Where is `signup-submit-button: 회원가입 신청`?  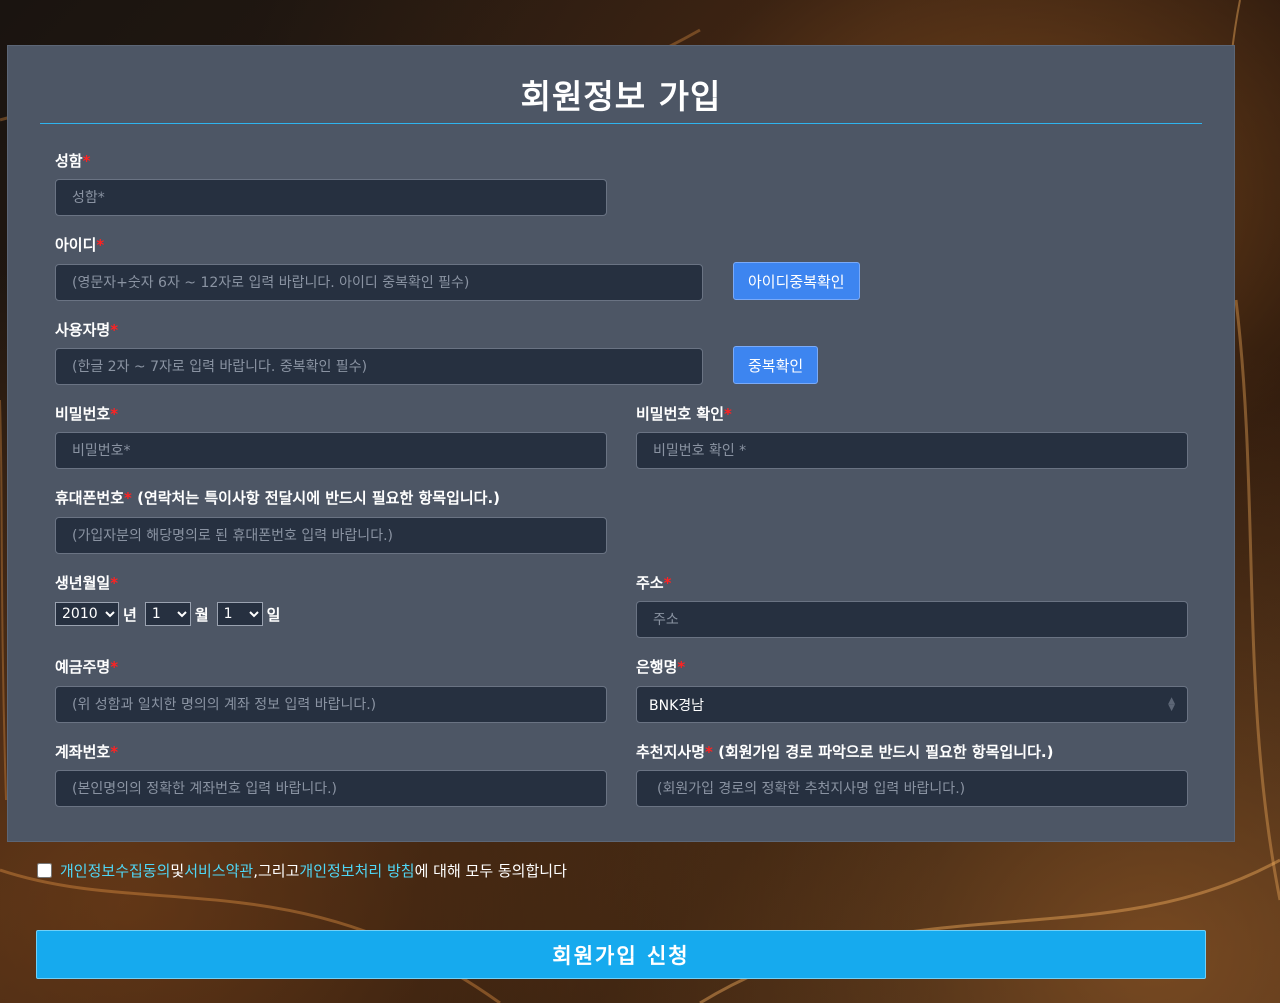
signup-submit-button: 회원가입 신청 is located at coordinates (621, 954).